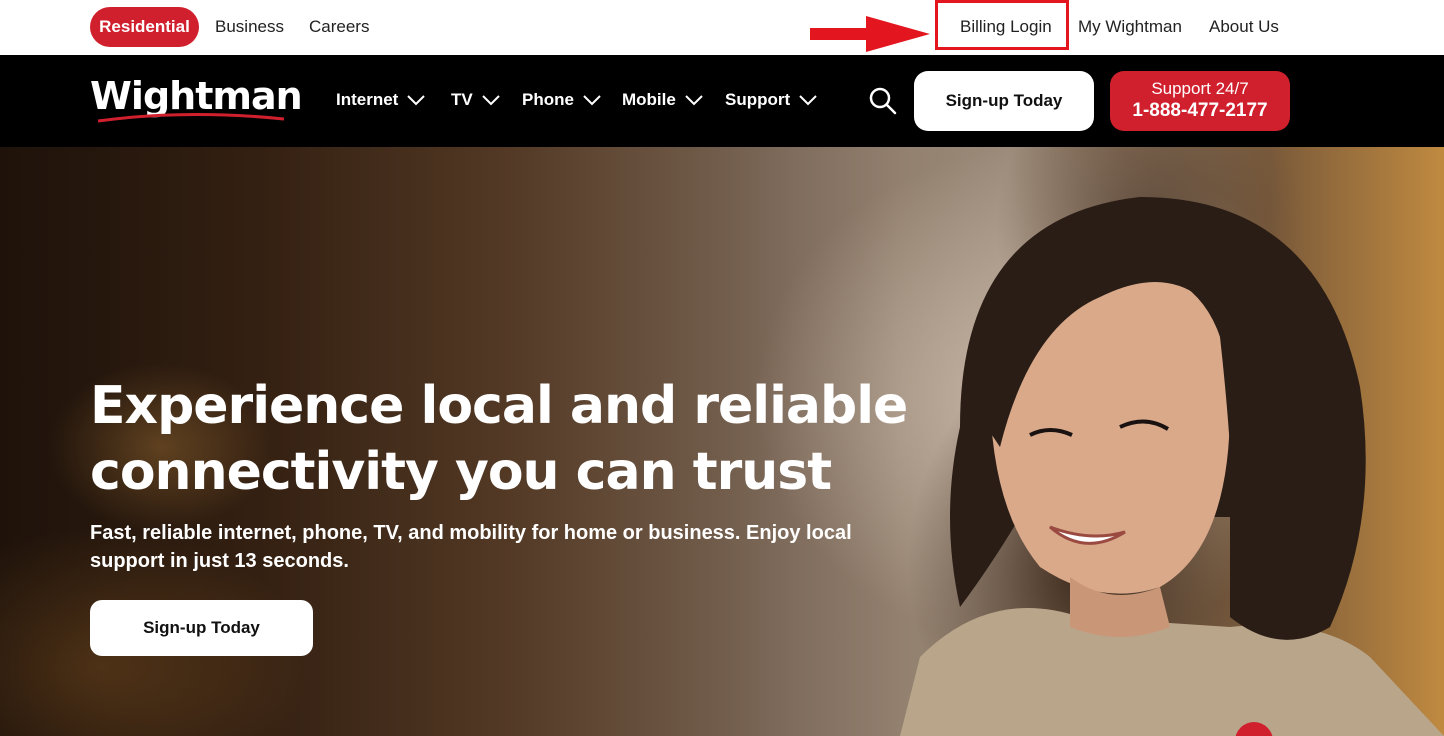 The image size is (1444, 736). I want to click on about-us-link: About Us, so click(1244, 27).